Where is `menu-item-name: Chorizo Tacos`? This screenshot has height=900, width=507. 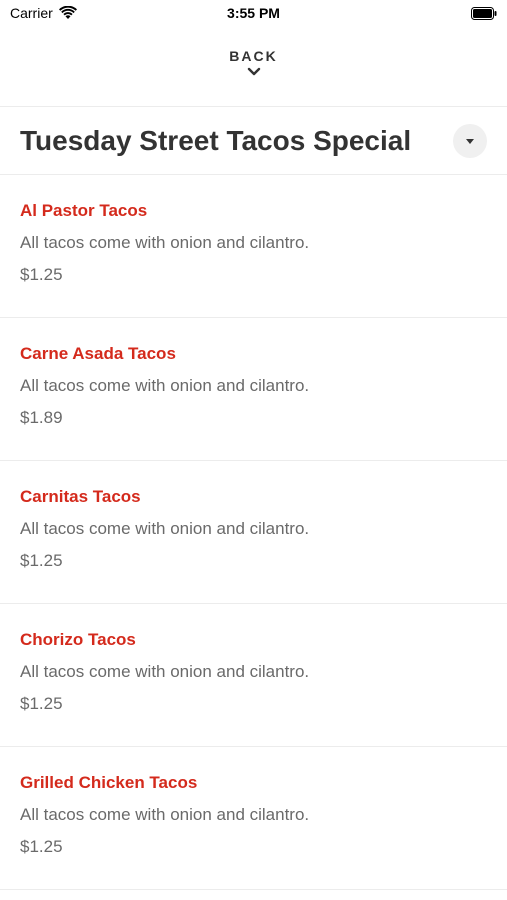
menu-item-name: Chorizo Tacos is located at coordinates (78, 639).